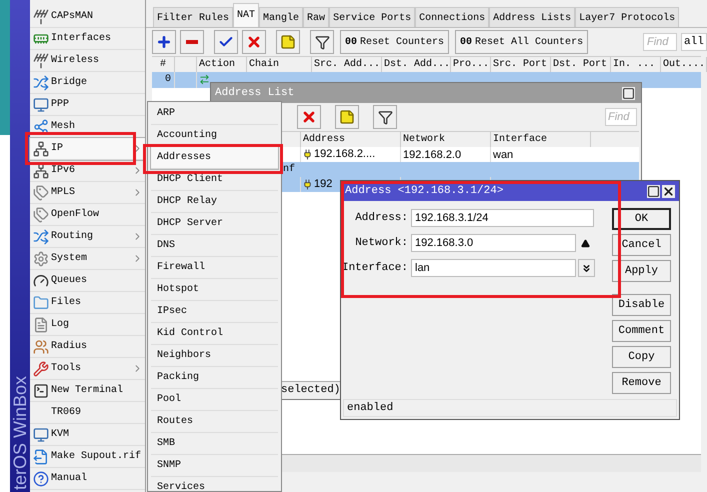 The image size is (707, 492). What do you see at coordinates (641, 305) in the screenshot?
I see `dialog-button: Disable` at bounding box center [641, 305].